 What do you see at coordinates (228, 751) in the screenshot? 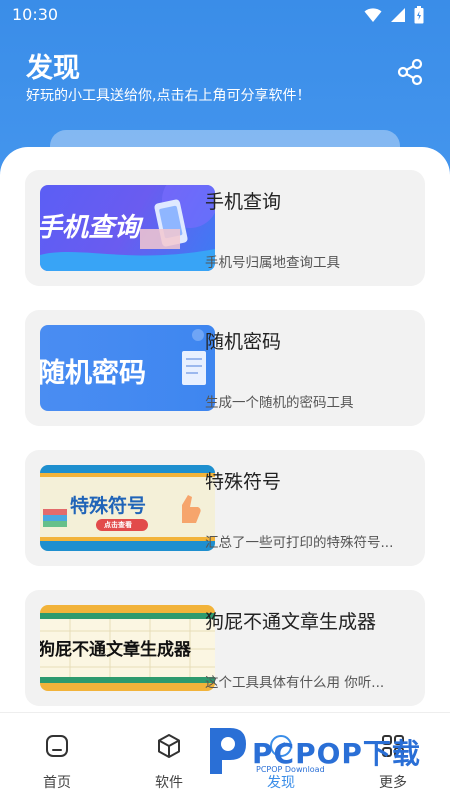
I see `pcpop-logo-icon` at bounding box center [228, 751].